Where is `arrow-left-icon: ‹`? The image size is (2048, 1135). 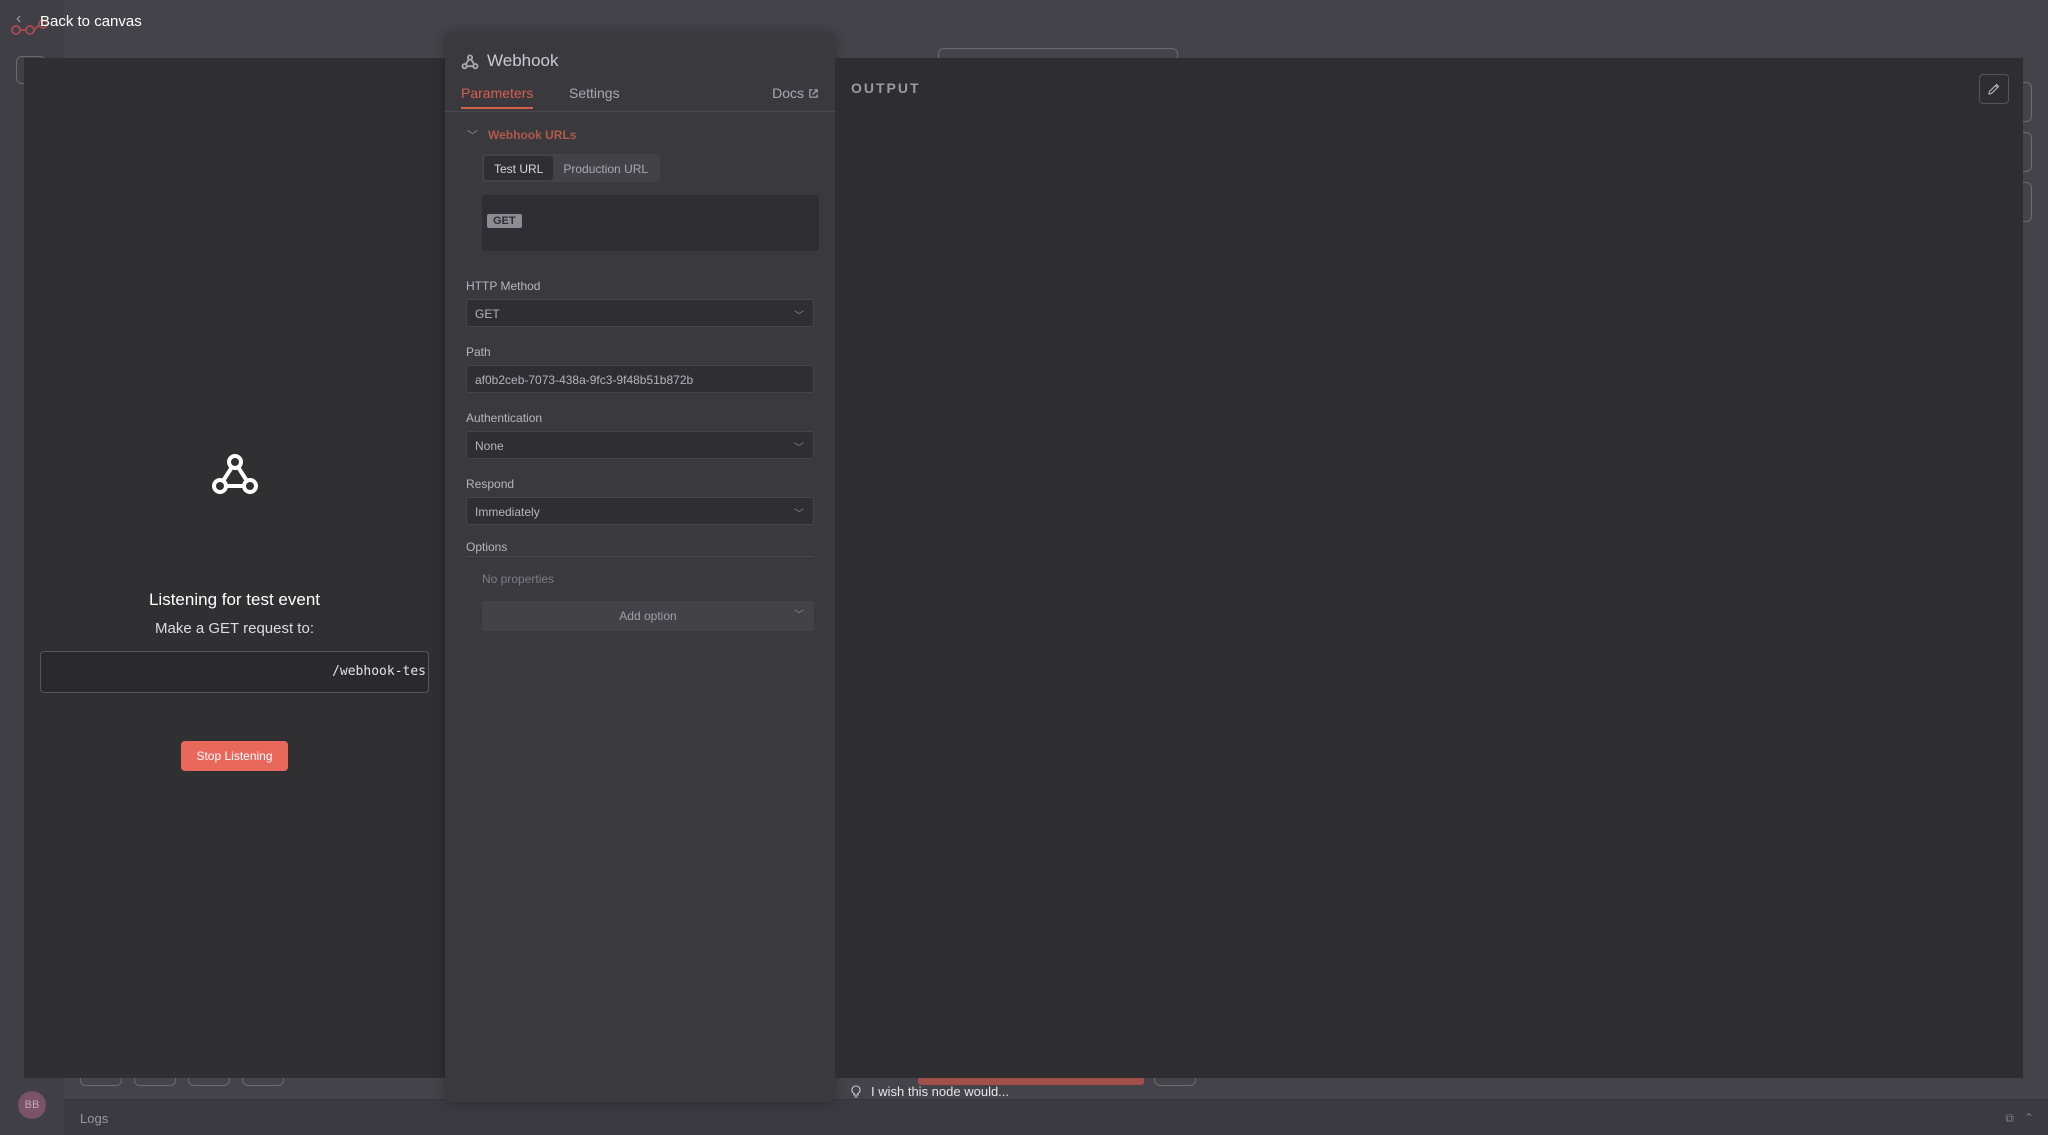
arrow-left-icon: ‹ is located at coordinates (18, 19).